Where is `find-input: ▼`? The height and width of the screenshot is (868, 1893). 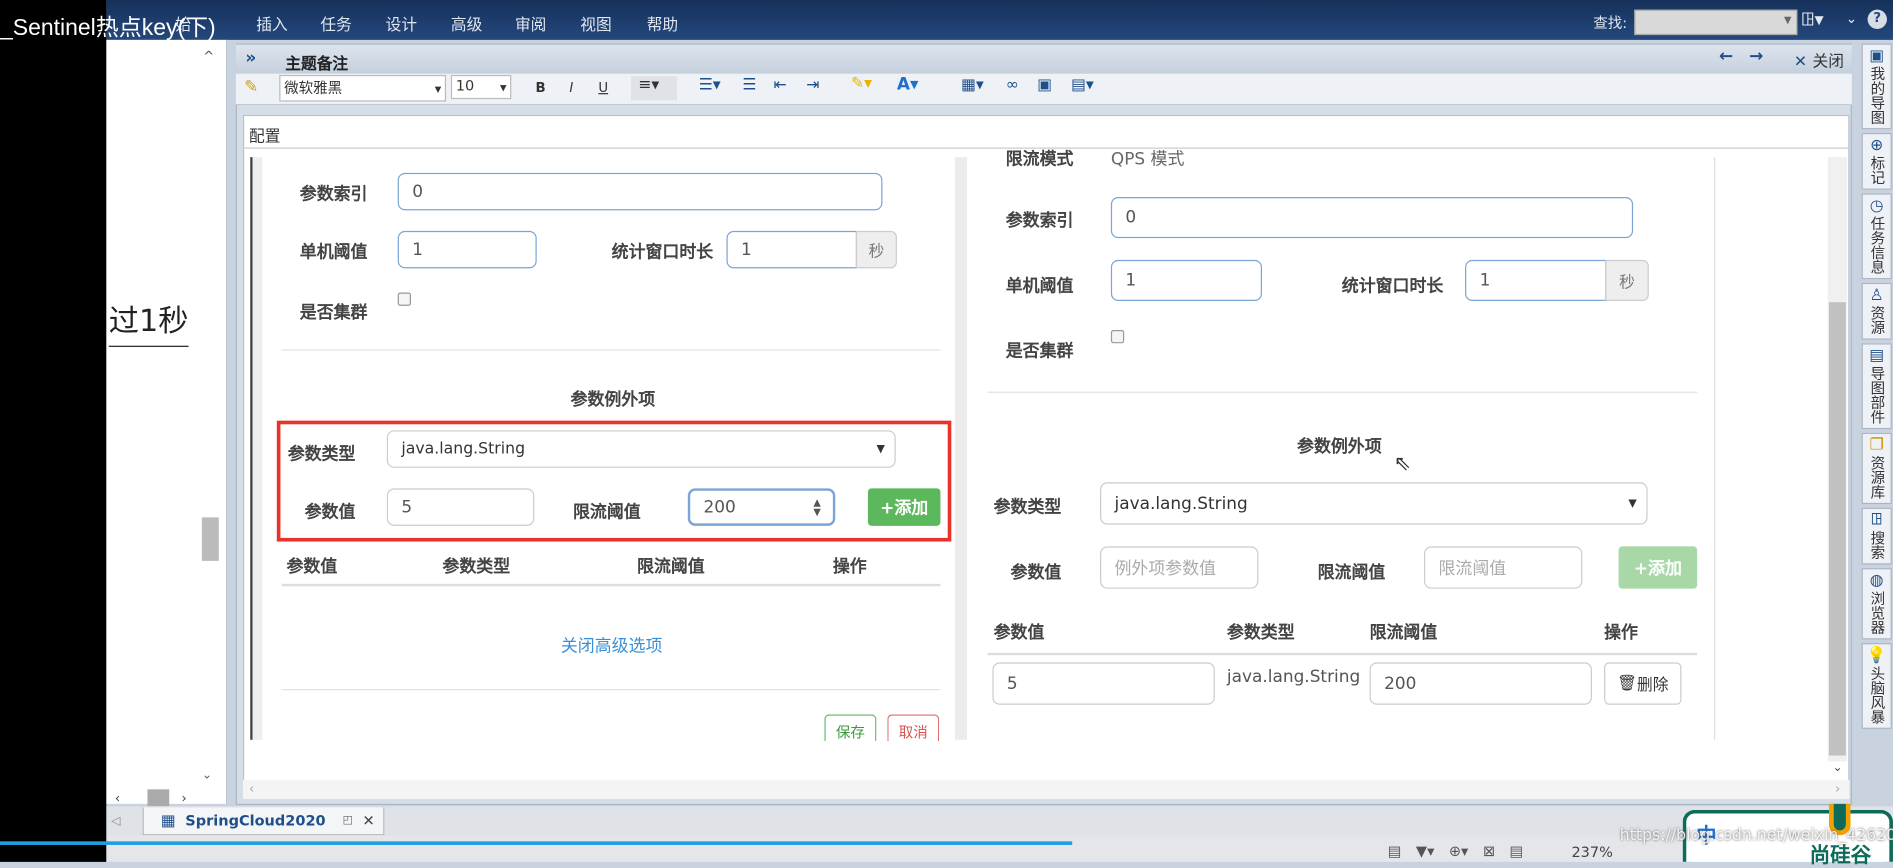 find-input: ▼ is located at coordinates (1716, 22).